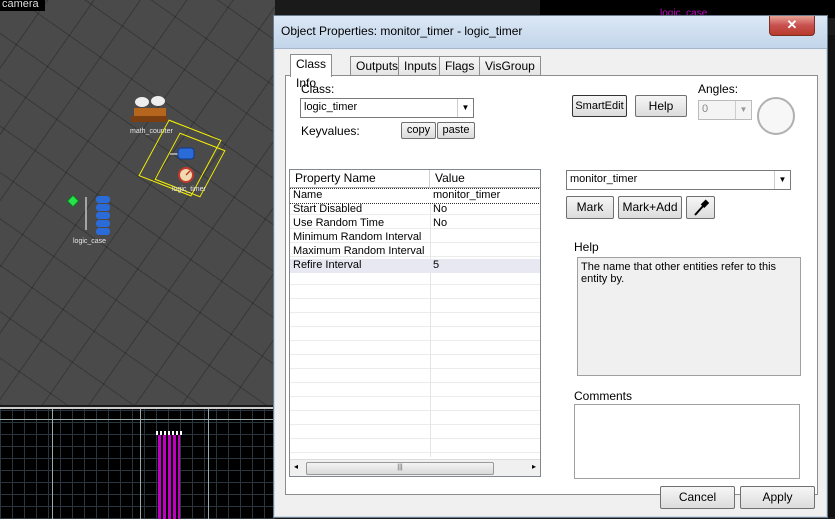 The width and height of the screenshot is (835, 519). What do you see at coordinates (467, 195) in the screenshot?
I see `row-value: monitor_timer` at bounding box center [467, 195].